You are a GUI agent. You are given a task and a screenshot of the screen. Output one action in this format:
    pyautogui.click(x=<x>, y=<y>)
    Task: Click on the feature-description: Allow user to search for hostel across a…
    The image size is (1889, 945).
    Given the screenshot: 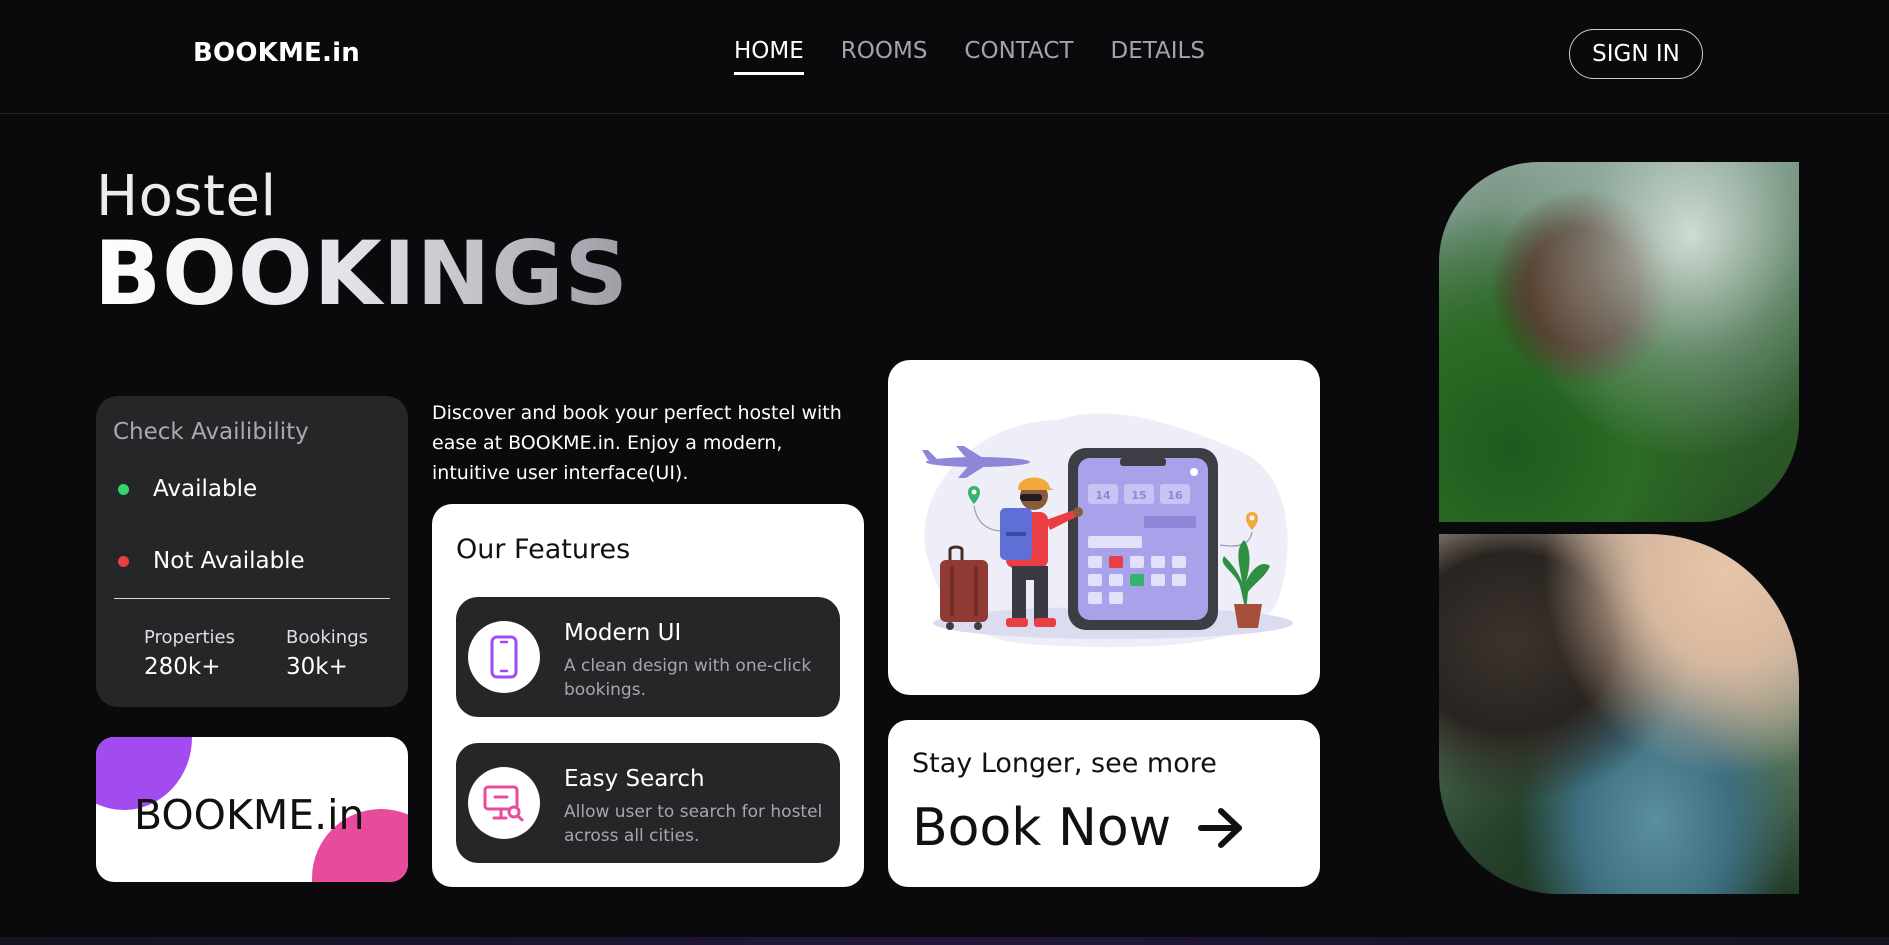 What is the action you would take?
    pyautogui.click(x=693, y=824)
    